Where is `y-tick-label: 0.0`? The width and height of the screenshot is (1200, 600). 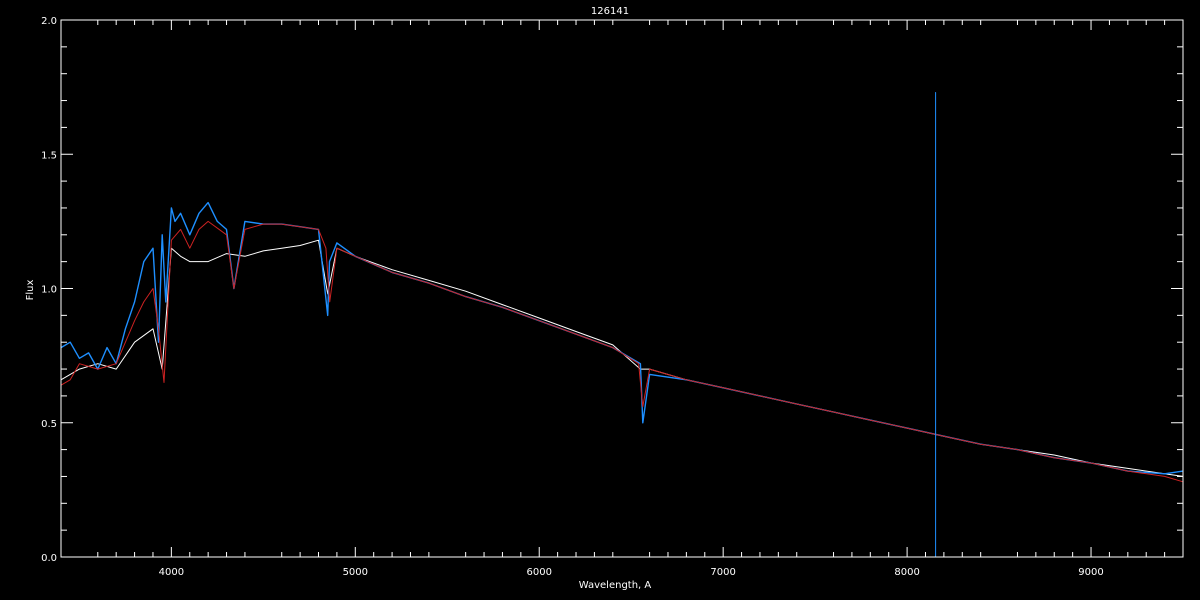
y-tick-label: 0.0 is located at coordinates (49, 558).